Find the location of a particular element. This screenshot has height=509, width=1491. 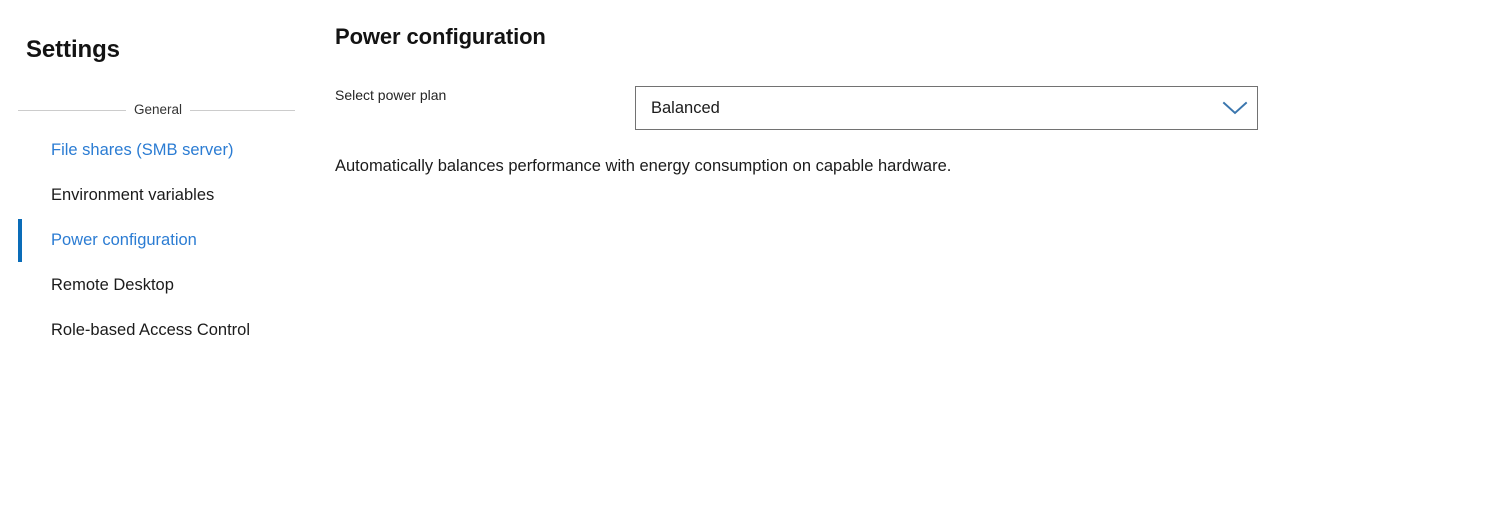

chevron-down-icon is located at coordinates (1235, 108).